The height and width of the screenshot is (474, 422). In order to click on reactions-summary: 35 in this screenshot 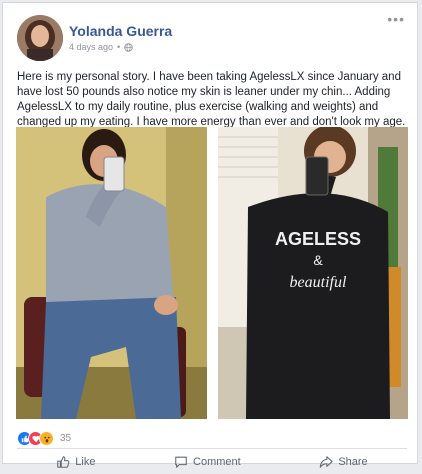, I will do `click(44, 438)`.